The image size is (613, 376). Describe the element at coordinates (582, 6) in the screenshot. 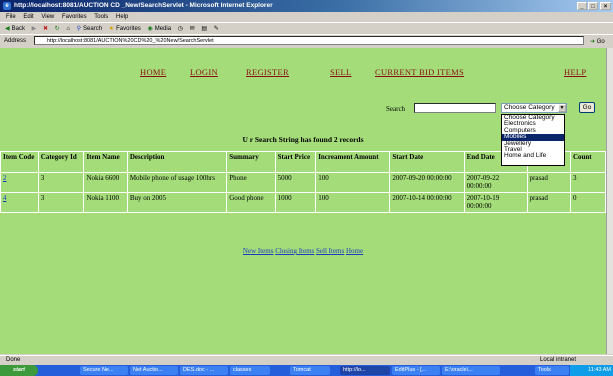

I see `minimize-button: _` at that location.